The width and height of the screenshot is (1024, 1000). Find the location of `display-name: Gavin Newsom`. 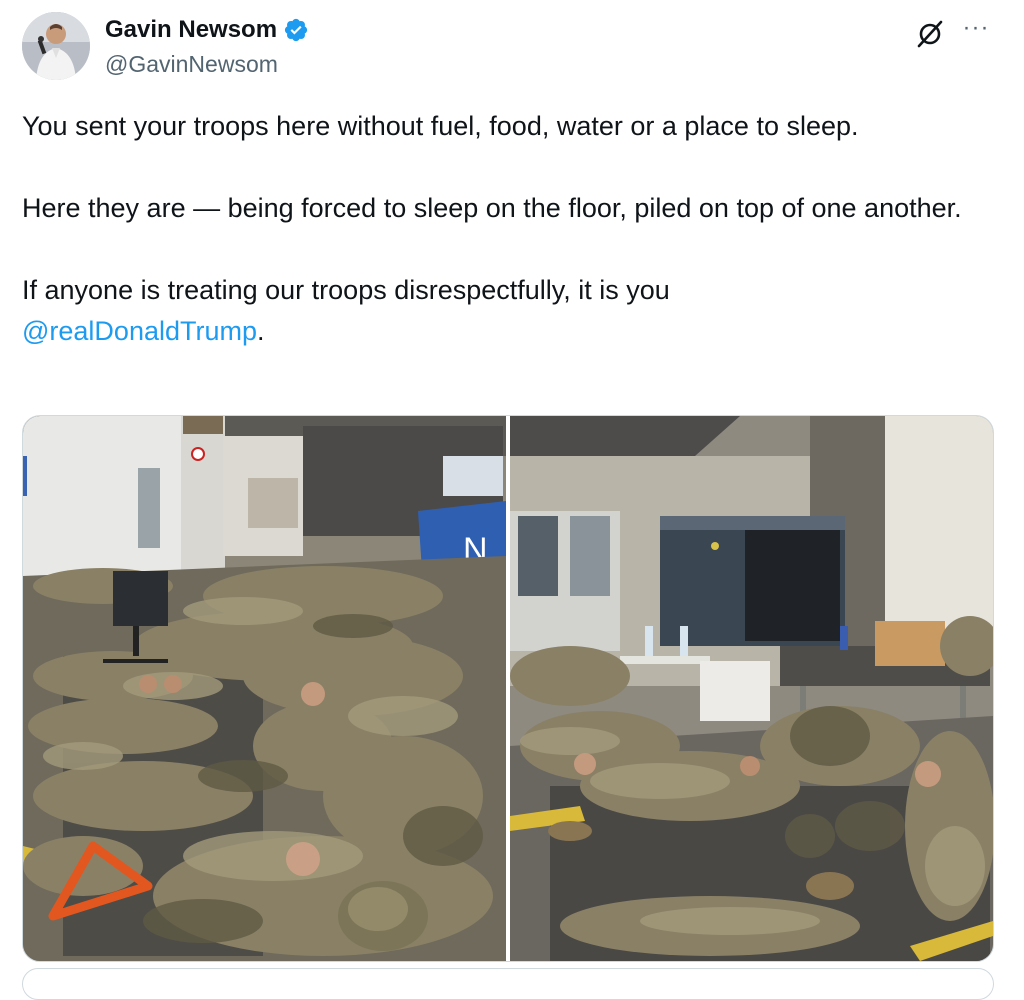

display-name: Gavin Newsom is located at coordinates (207, 30).